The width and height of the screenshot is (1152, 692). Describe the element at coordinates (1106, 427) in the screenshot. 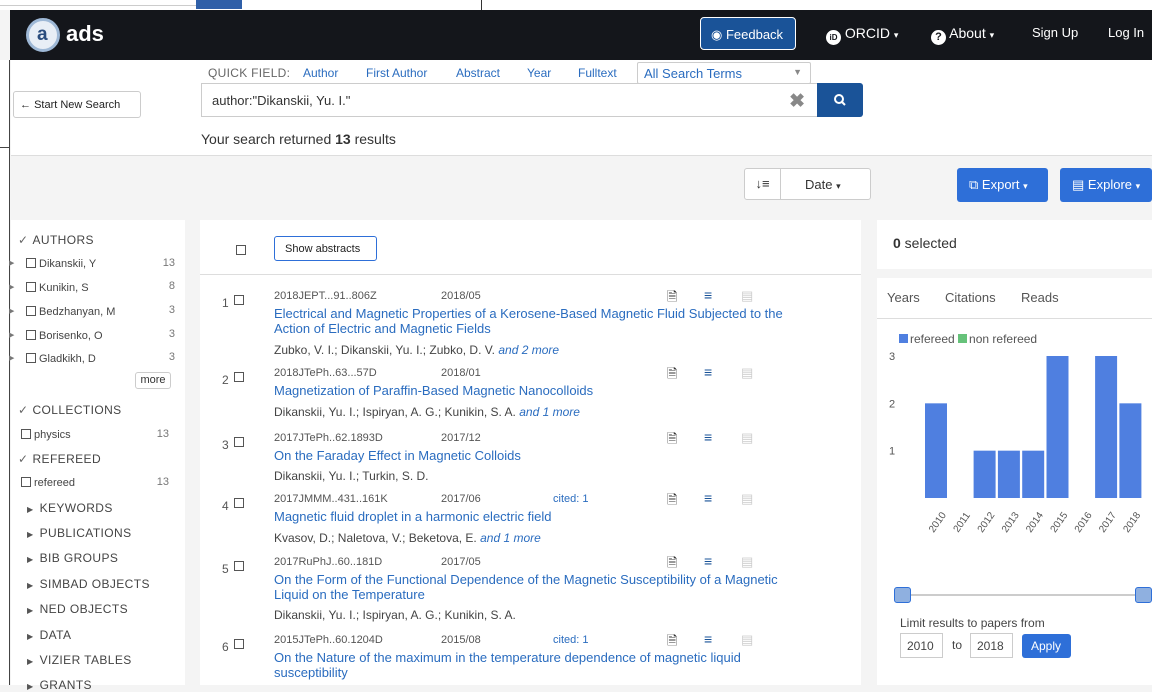

I see `bar-2017` at that location.